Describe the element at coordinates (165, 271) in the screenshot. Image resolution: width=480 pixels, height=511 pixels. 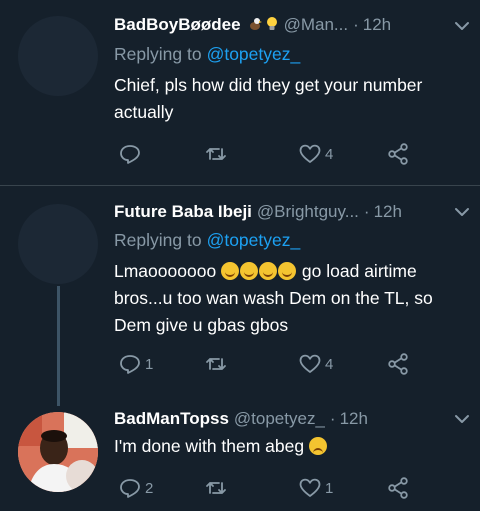
I see `tweet-text-before: Lmaooooooo` at that location.